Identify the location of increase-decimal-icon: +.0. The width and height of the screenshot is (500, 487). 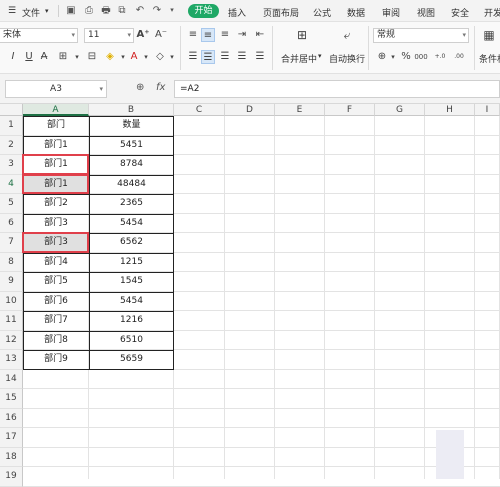
(440, 57).